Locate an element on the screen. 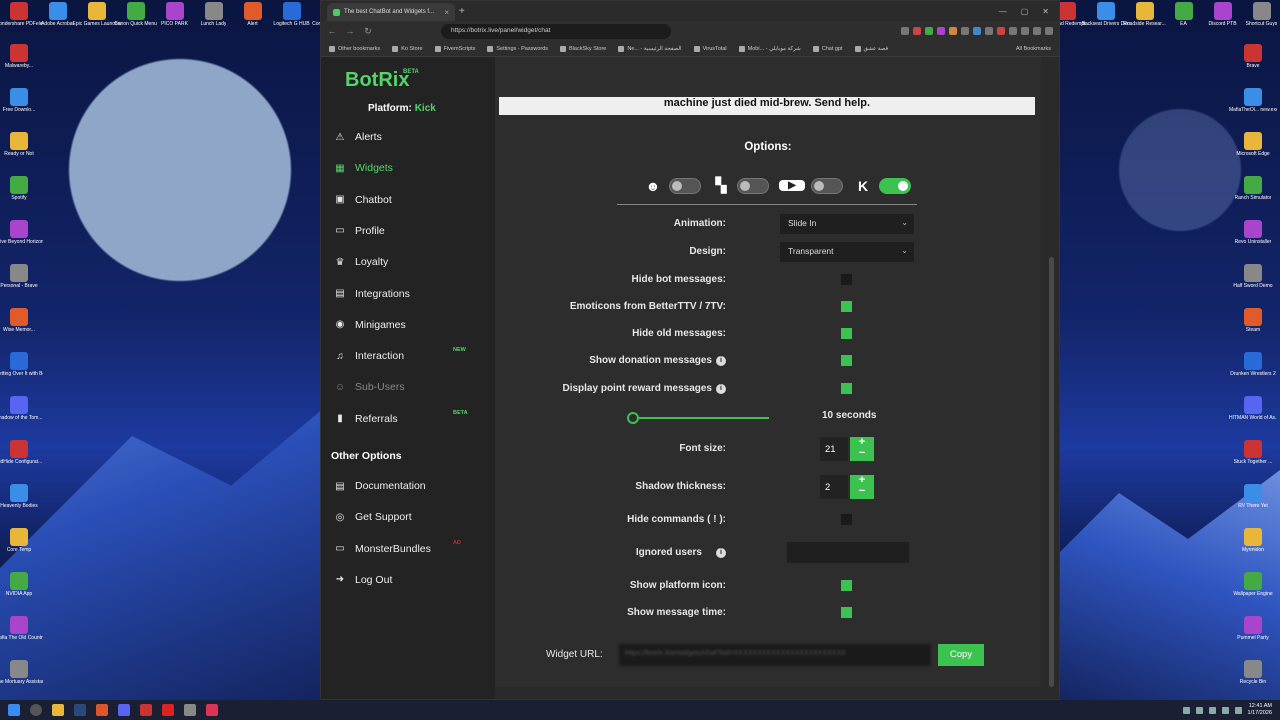 This screenshot has height=720, width=1280. platform-icon-checkbox is located at coordinates (846, 585).